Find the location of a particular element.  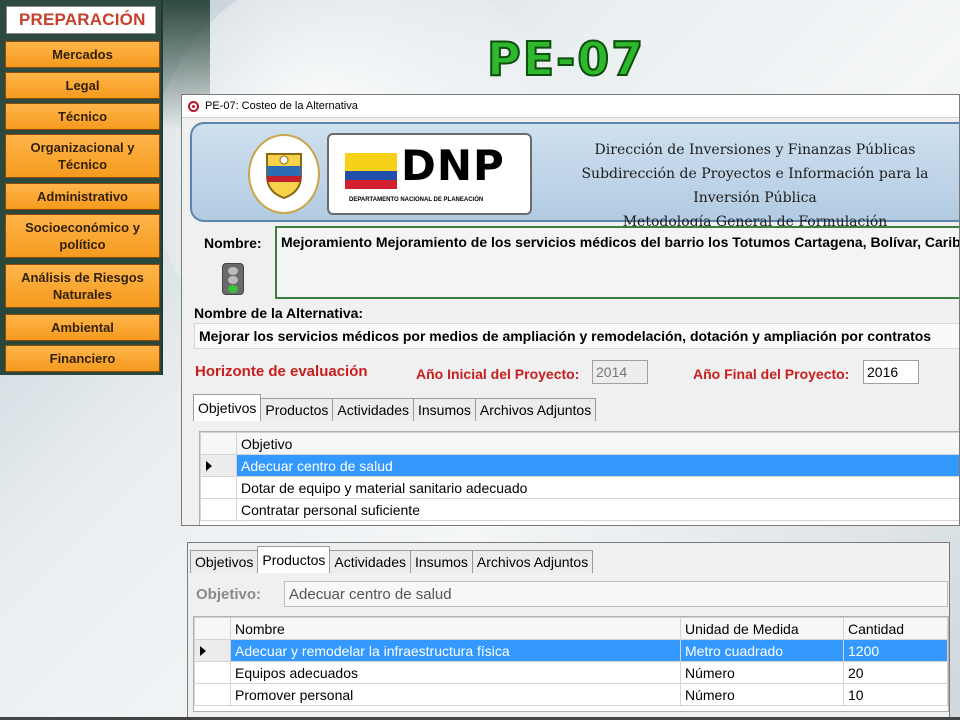

table-row: Promover personal Número 10 is located at coordinates (571, 694).